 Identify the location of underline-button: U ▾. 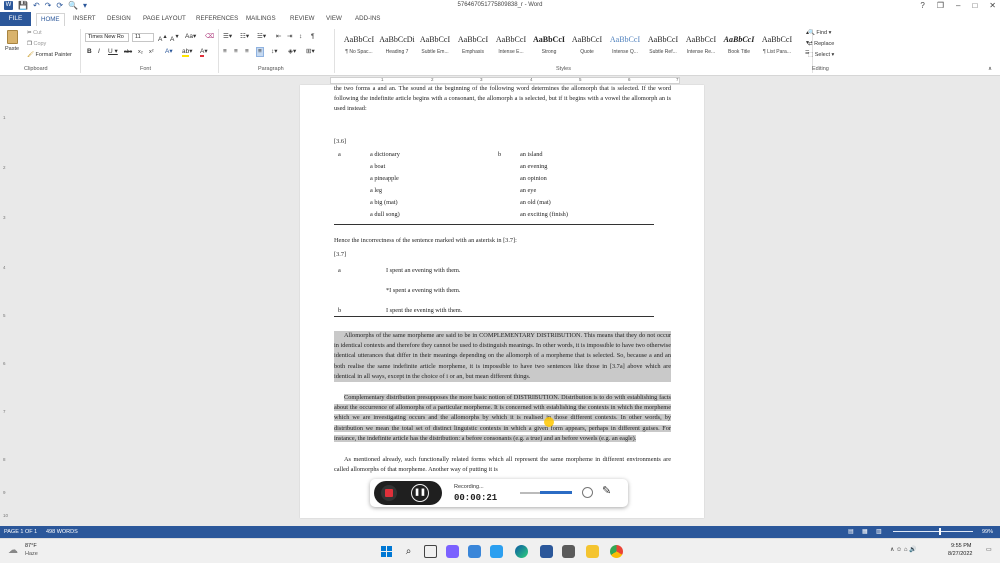
(113, 52).